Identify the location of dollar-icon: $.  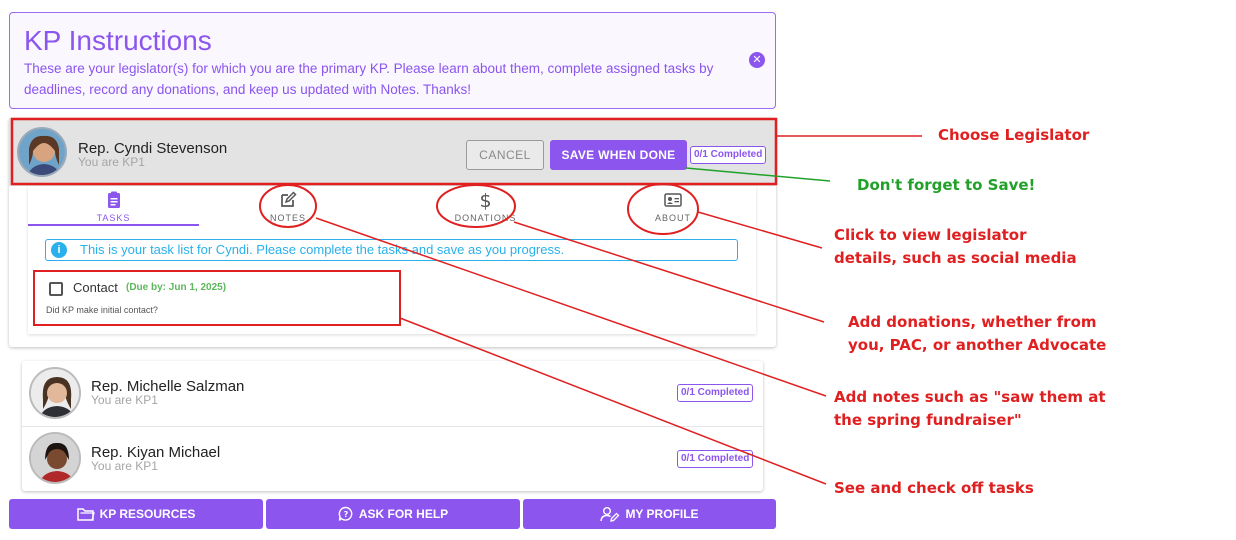
(485, 200).